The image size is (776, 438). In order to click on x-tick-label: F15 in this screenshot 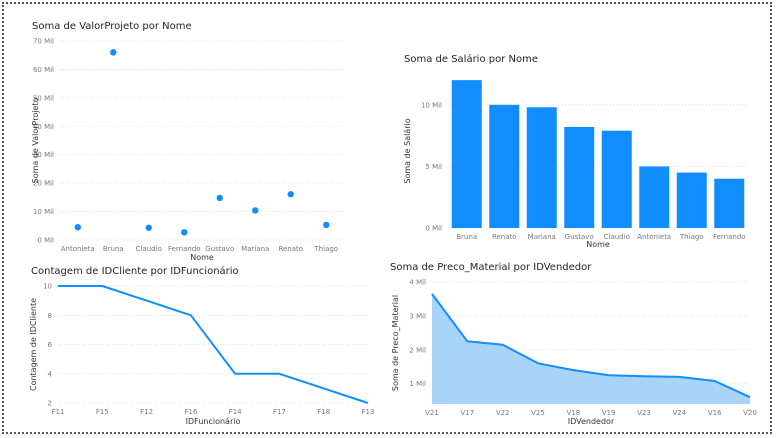, I will do `click(102, 412)`.